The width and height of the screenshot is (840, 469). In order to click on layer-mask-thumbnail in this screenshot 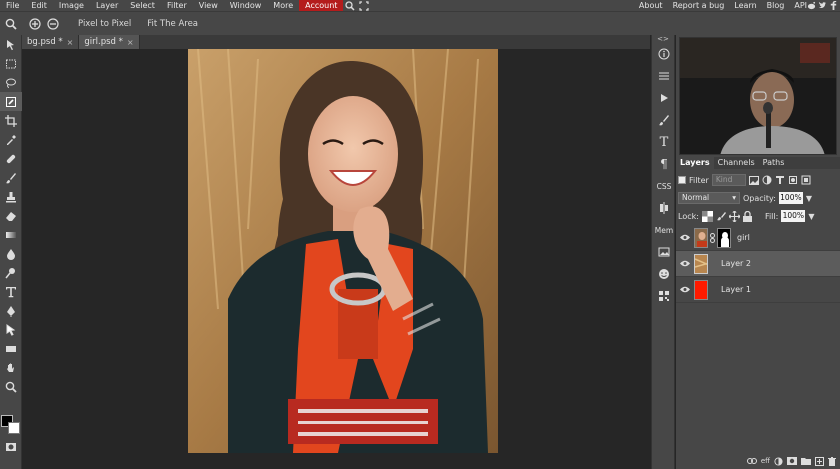, I will do `click(724, 237)`.